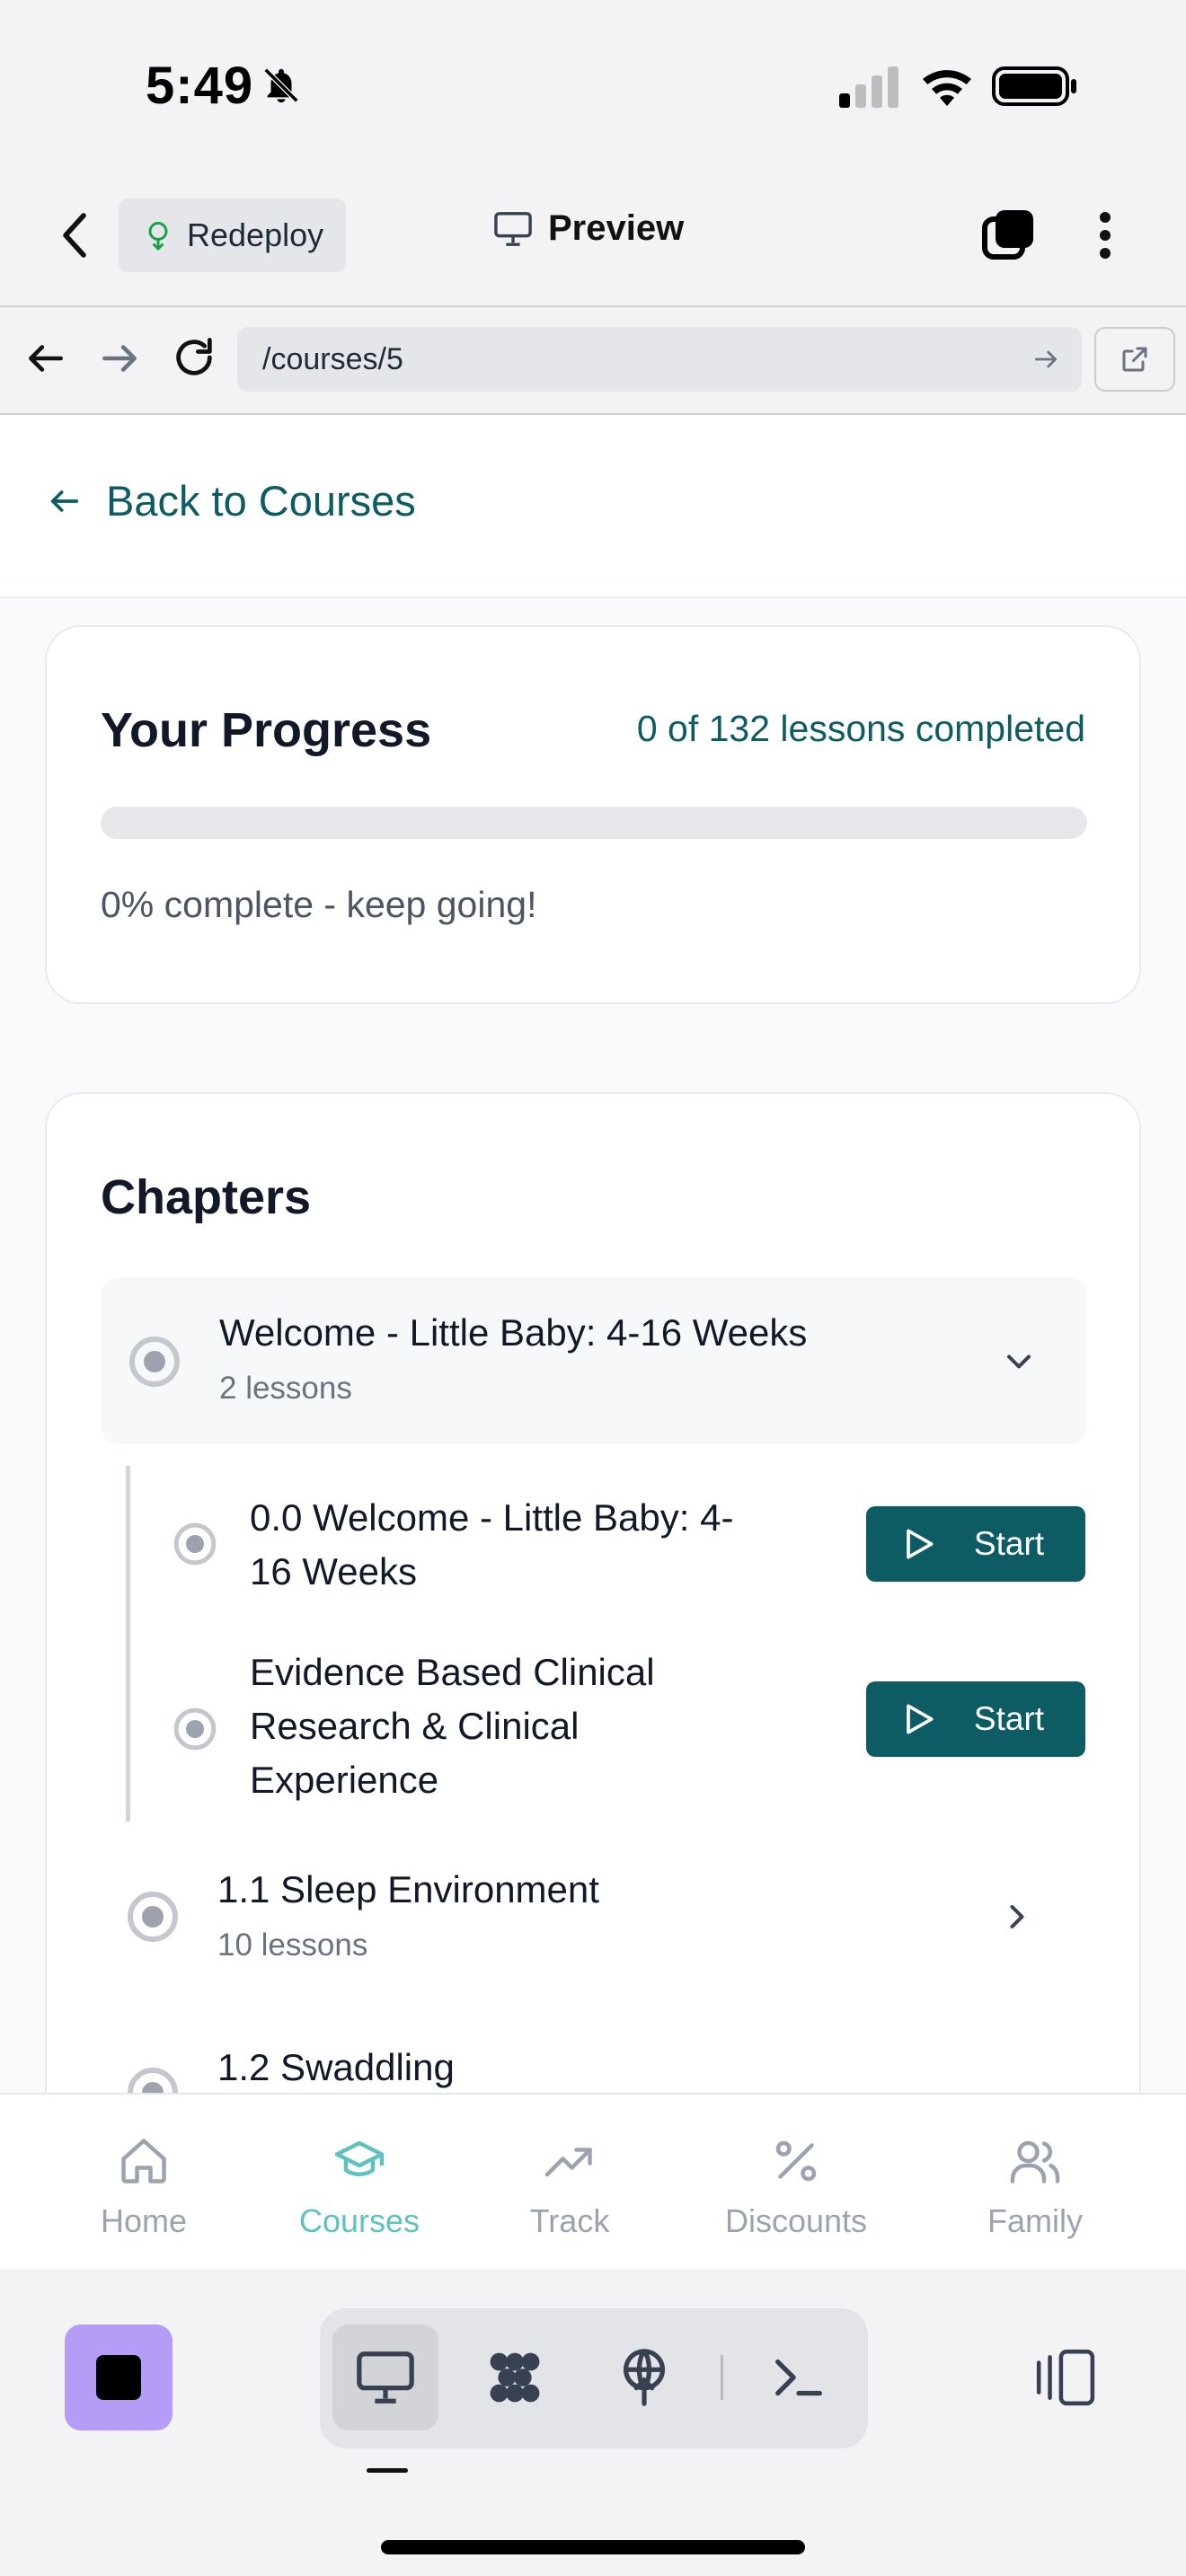 This screenshot has height=2576, width=1186. What do you see at coordinates (1064, 2377) in the screenshot?
I see `panel-layout-icon` at bounding box center [1064, 2377].